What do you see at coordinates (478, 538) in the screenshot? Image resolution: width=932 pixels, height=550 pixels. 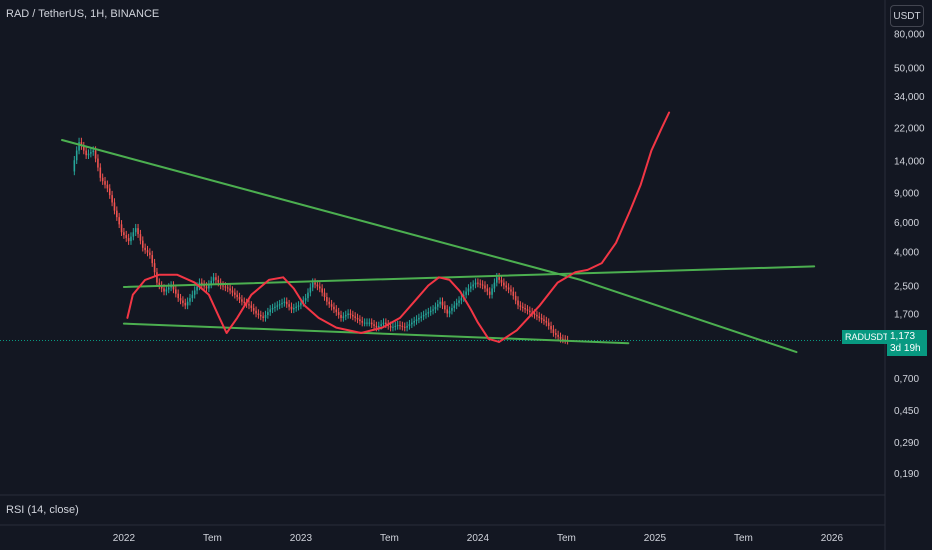 I see `x-tick-label: 2024` at bounding box center [478, 538].